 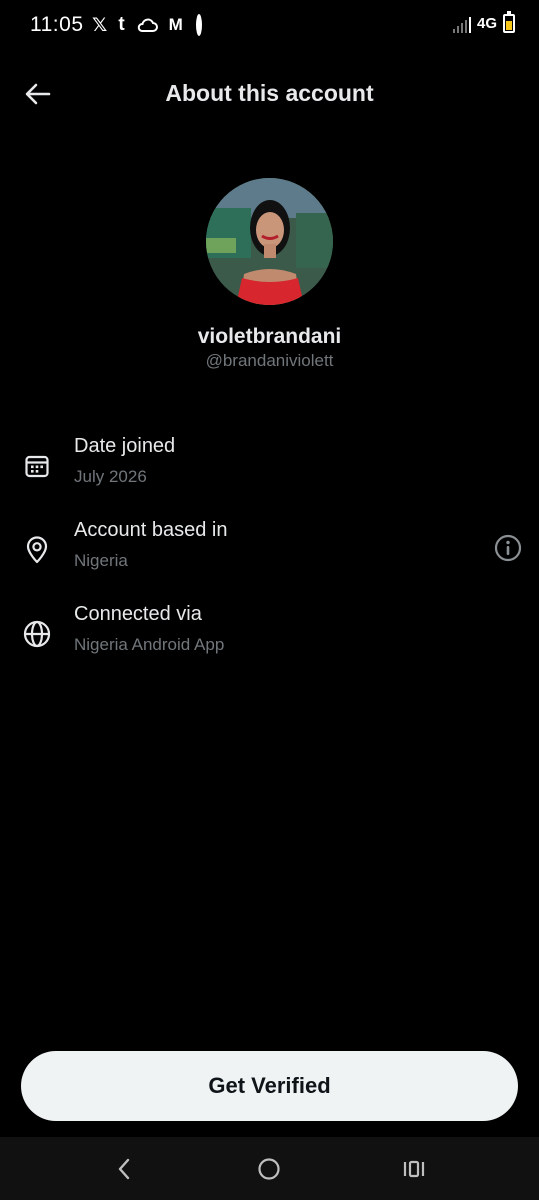 What do you see at coordinates (269, 554) in the screenshot?
I see `info-row-account-based: Account based in Nigeria` at bounding box center [269, 554].